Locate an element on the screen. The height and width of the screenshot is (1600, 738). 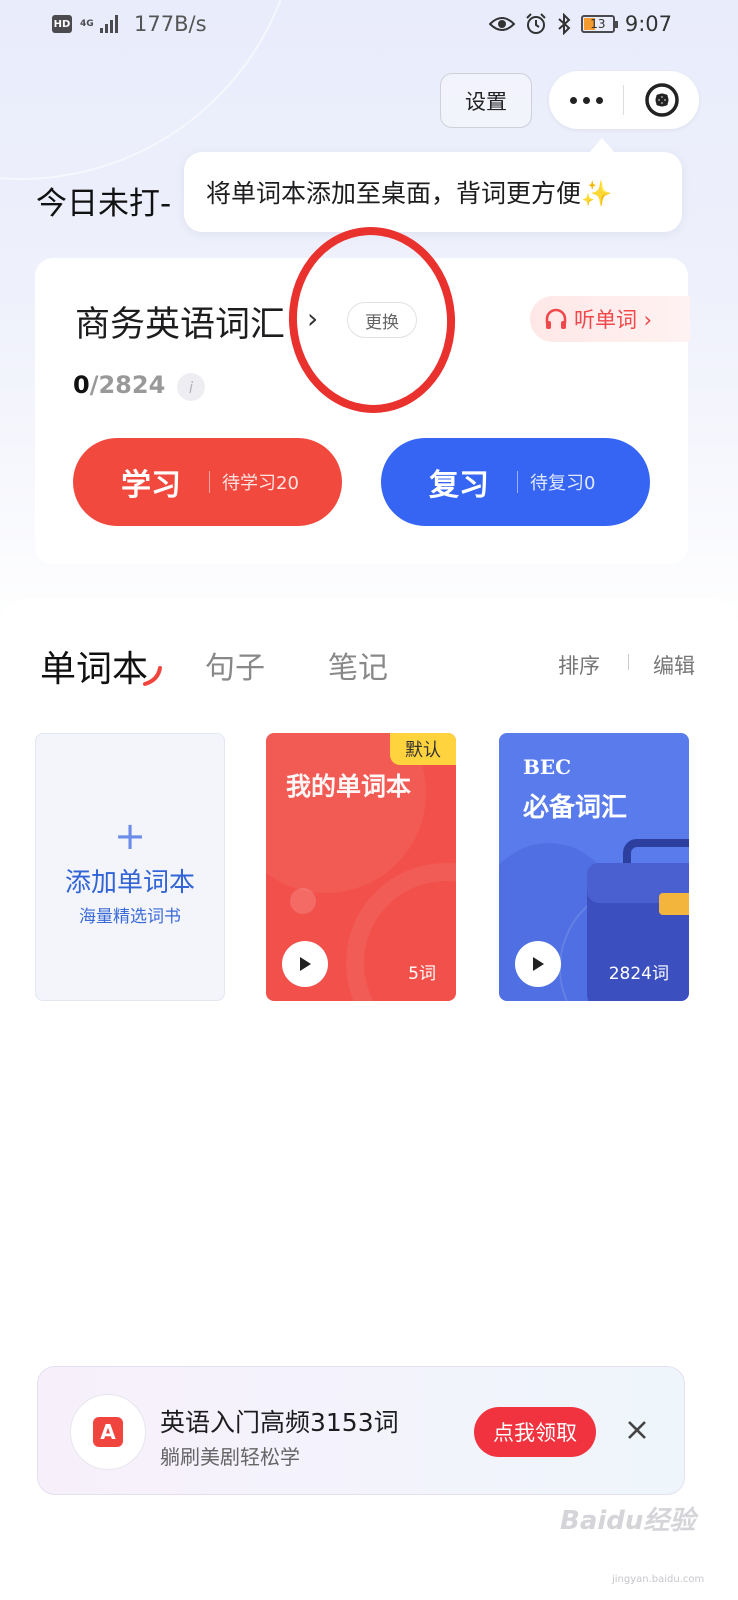
status-right: 13 9:07 is located at coordinates (580, 24).